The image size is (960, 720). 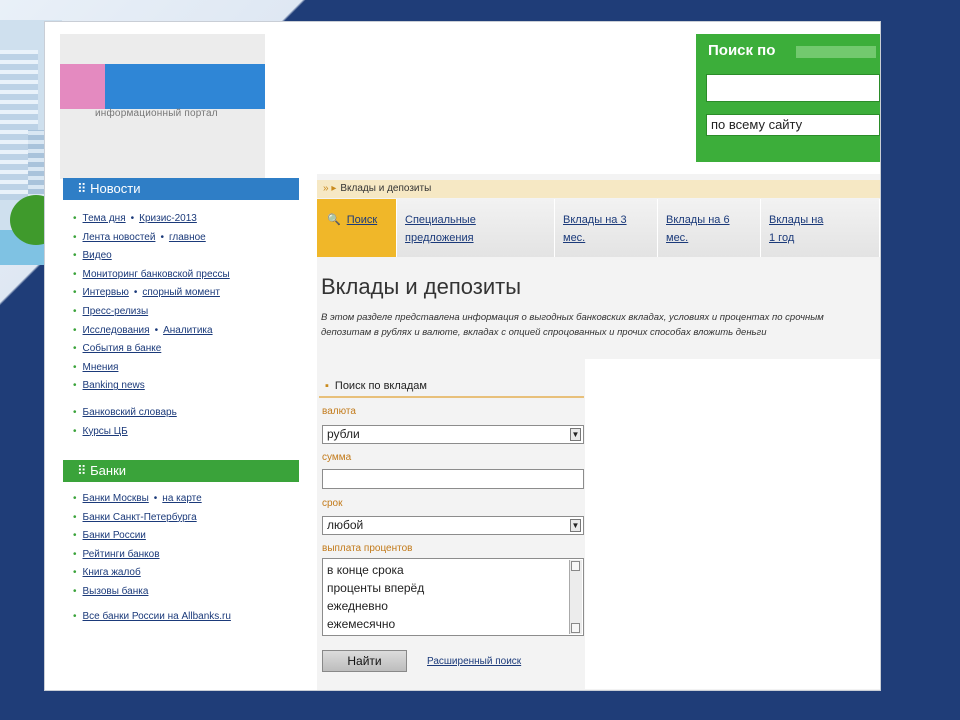 I want to click on tab-label: Поиск, so click(x=362, y=220).